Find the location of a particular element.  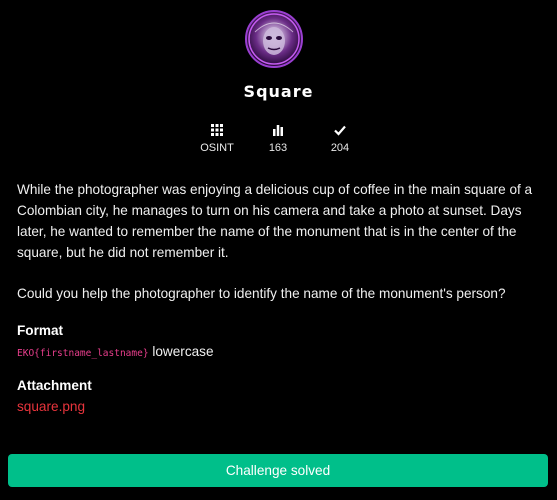

bar-chart-icon is located at coordinates (278, 130).